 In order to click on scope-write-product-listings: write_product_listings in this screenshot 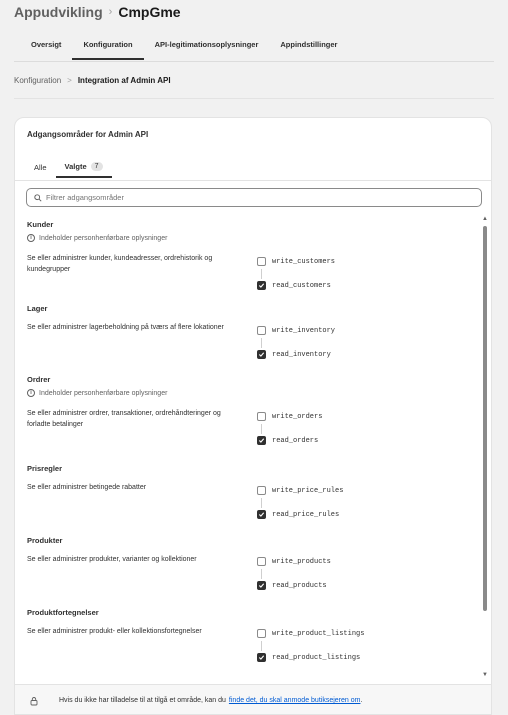, I will do `click(310, 633)`.